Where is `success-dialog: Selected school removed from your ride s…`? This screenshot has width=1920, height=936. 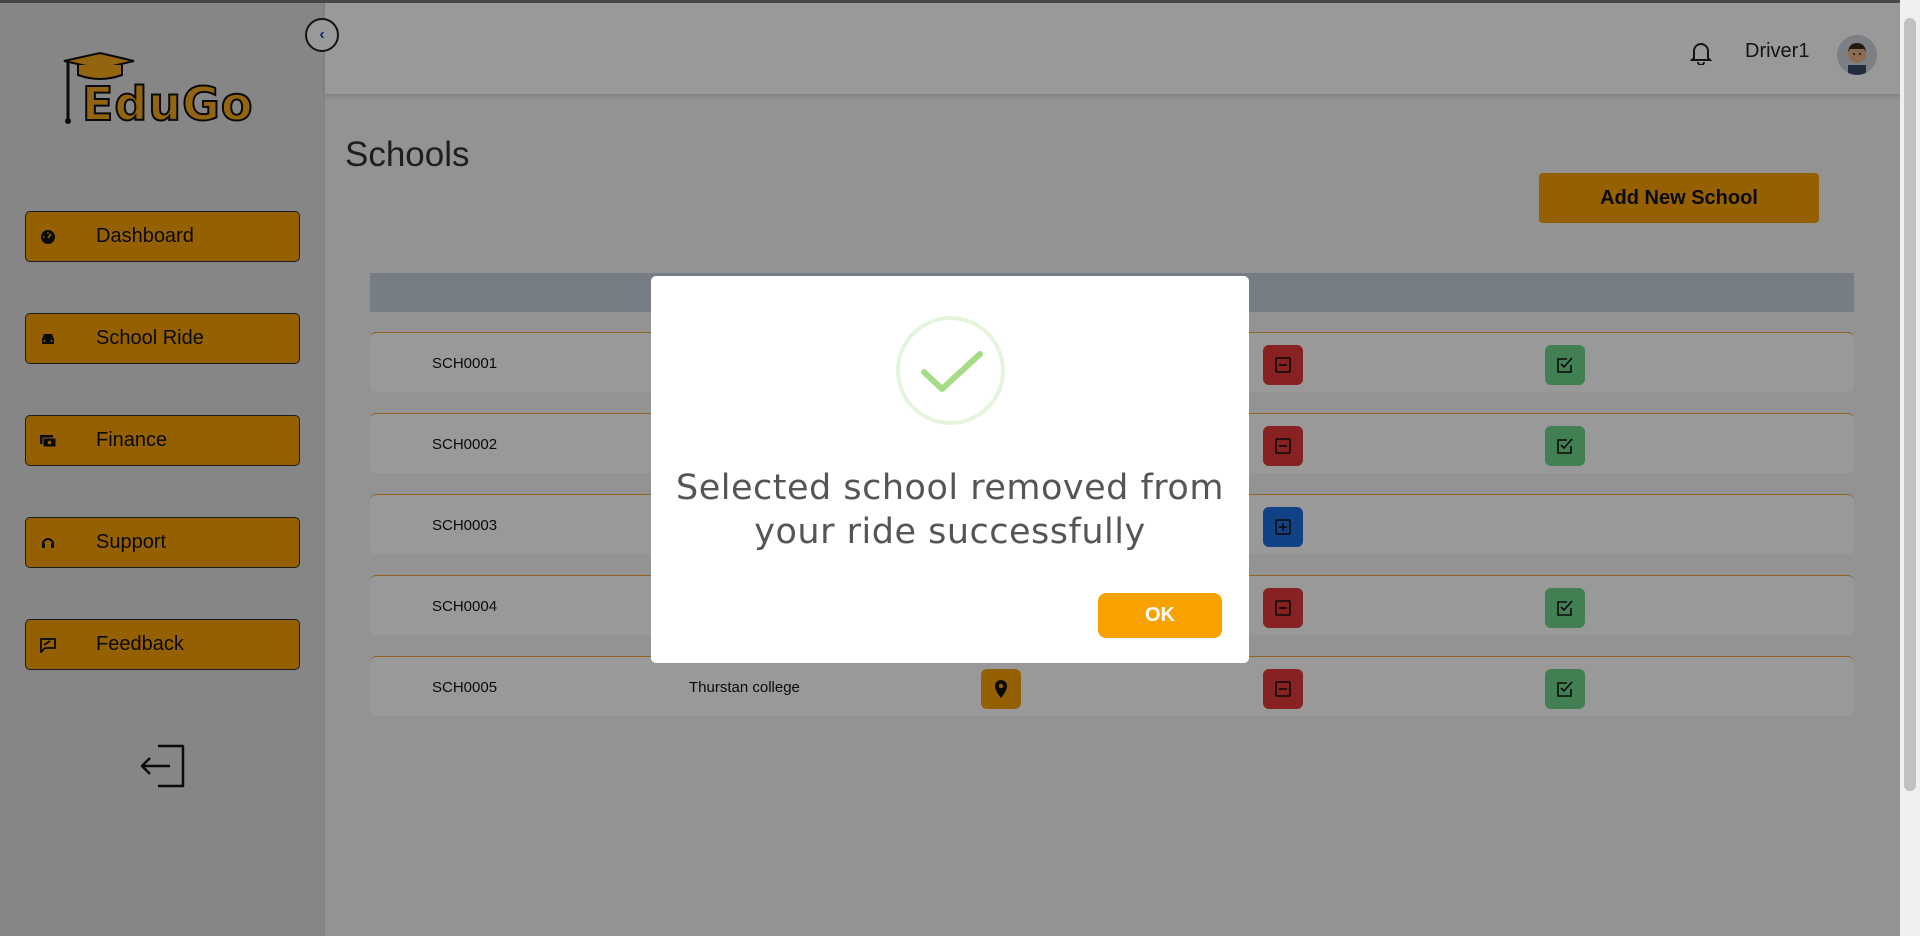 success-dialog: Selected school removed from your ride s… is located at coordinates (950, 469).